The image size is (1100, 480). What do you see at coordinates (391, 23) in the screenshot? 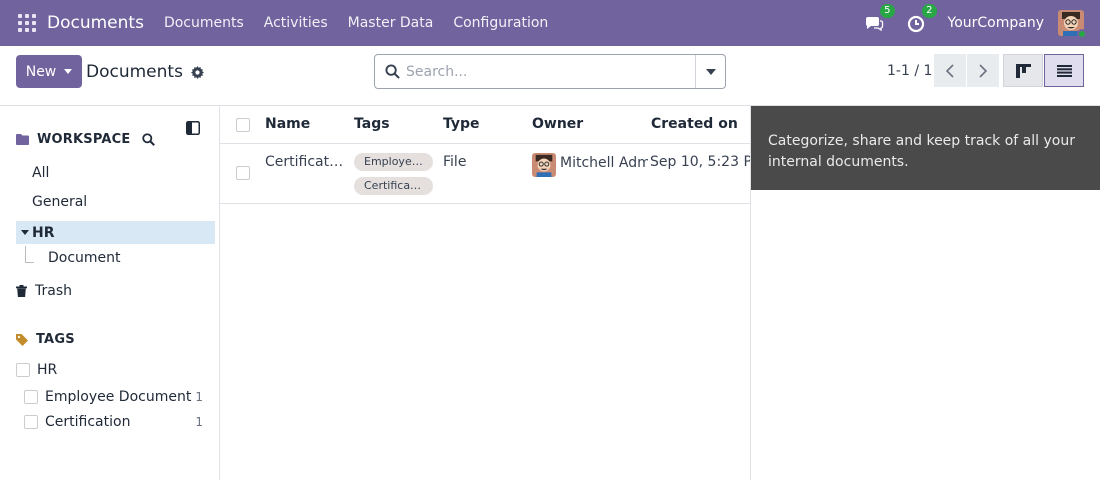
I see `menu-master-data: Master Data` at bounding box center [391, 23].